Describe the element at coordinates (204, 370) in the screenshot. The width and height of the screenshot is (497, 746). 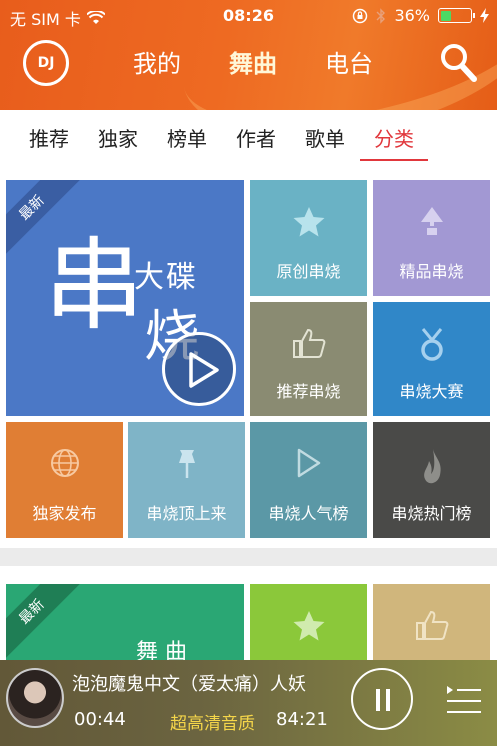
I see `play-icon` at that location.